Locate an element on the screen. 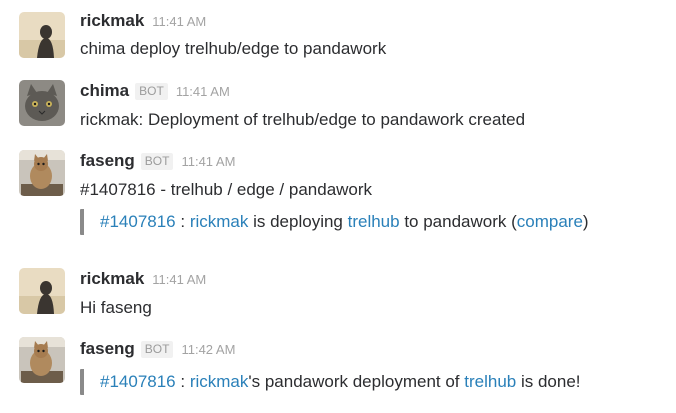  message-header: faseng BOT 11:42 AM is located at coordinates (157, 349).